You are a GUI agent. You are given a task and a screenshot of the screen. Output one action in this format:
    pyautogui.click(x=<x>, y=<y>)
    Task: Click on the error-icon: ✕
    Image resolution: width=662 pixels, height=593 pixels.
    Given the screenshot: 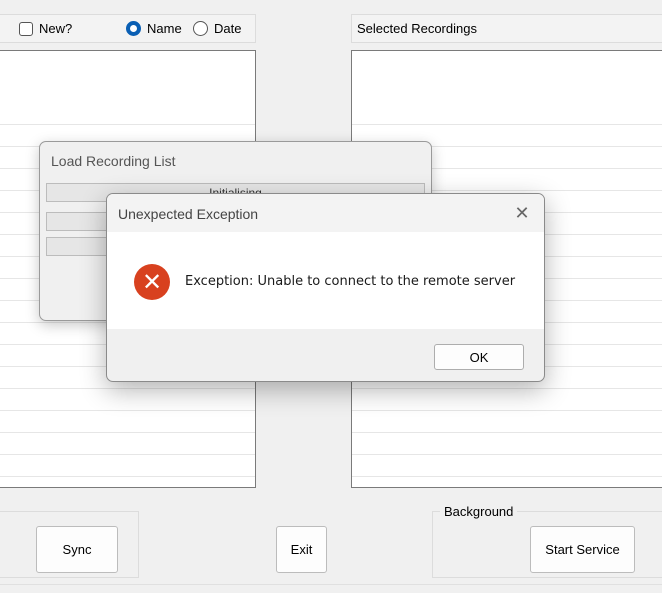 What is the action you would take?
    pyautogui.click(x=152, y=282)
    